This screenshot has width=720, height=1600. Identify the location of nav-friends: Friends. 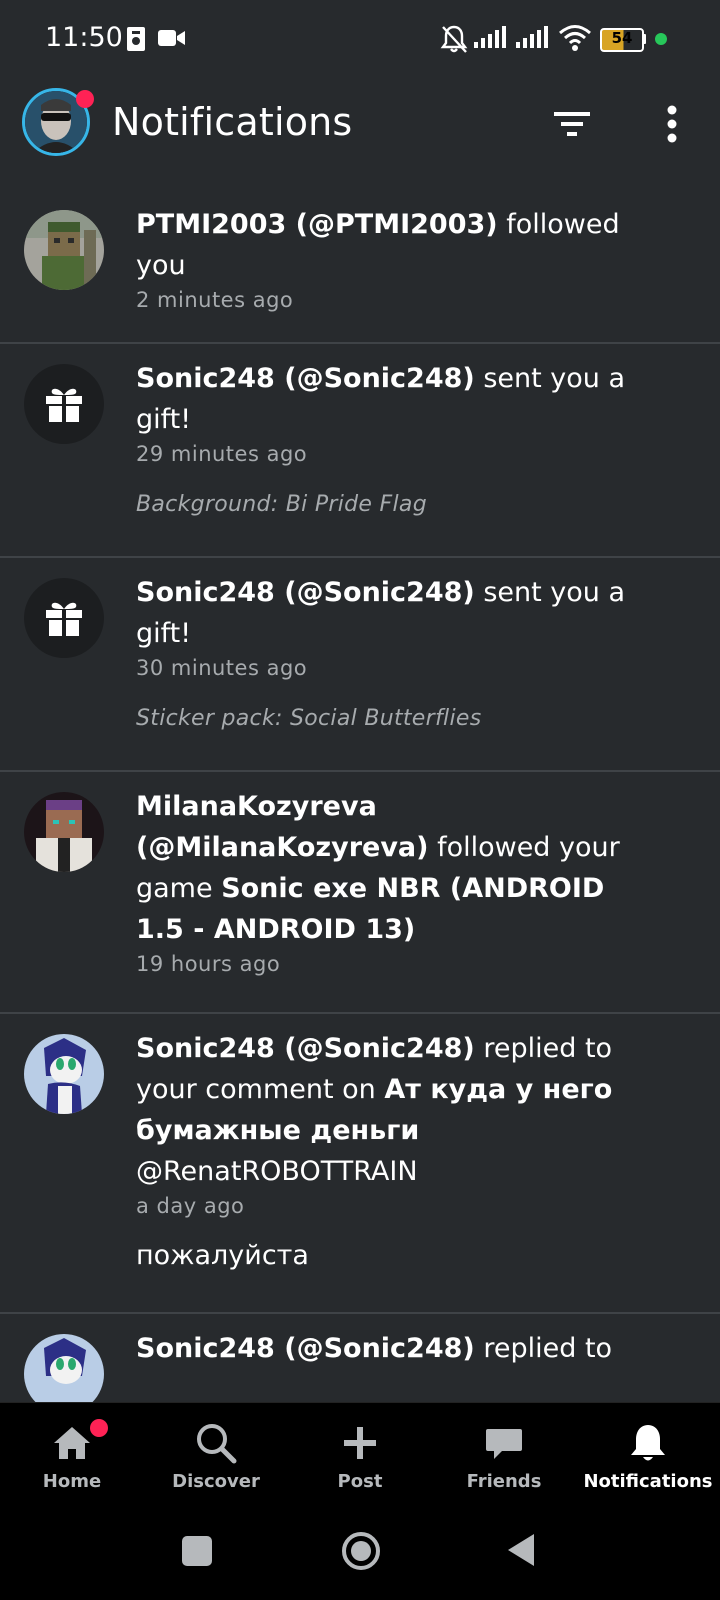
(504, 1455).